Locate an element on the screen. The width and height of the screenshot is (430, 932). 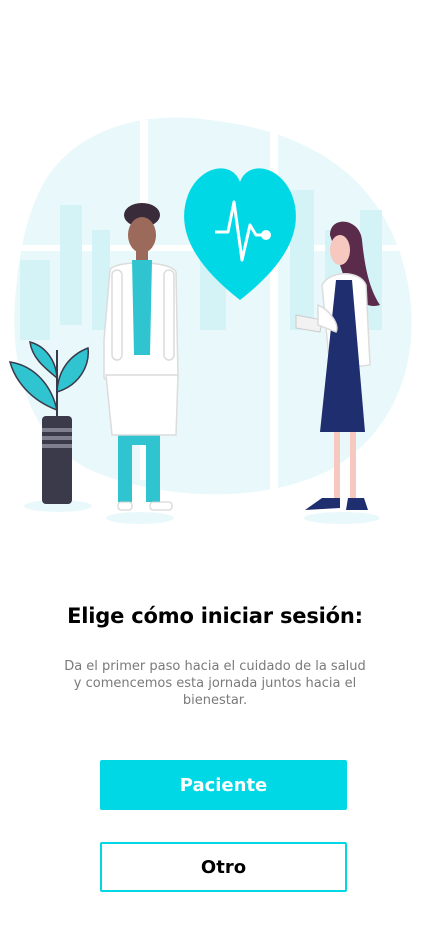
patient-button-label: Paciente is located at coordinates (223, 785).